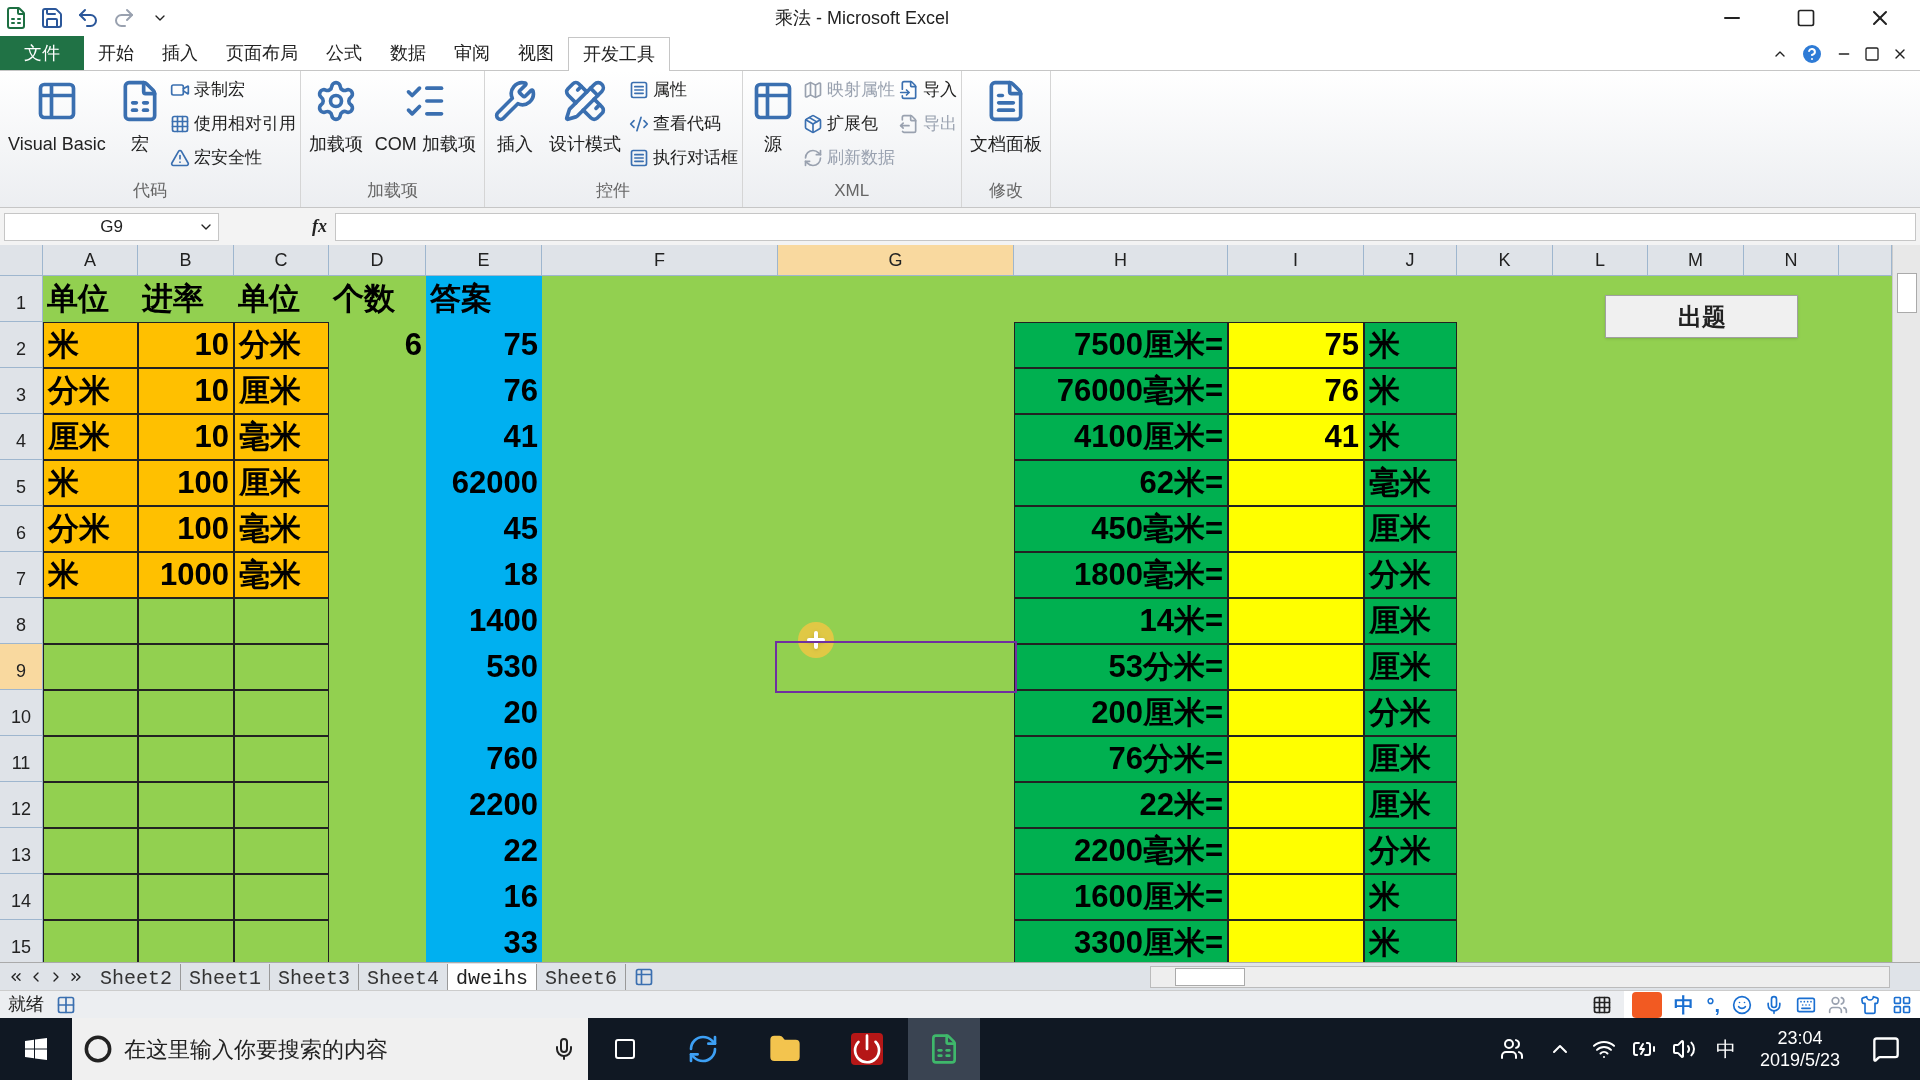  I want to click on group-label: XML, so click(852, 190).